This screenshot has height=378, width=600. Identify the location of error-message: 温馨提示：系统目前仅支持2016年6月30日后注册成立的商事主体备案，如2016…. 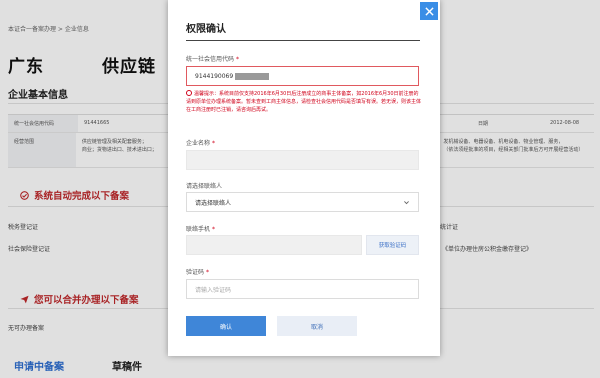
(304, 102).